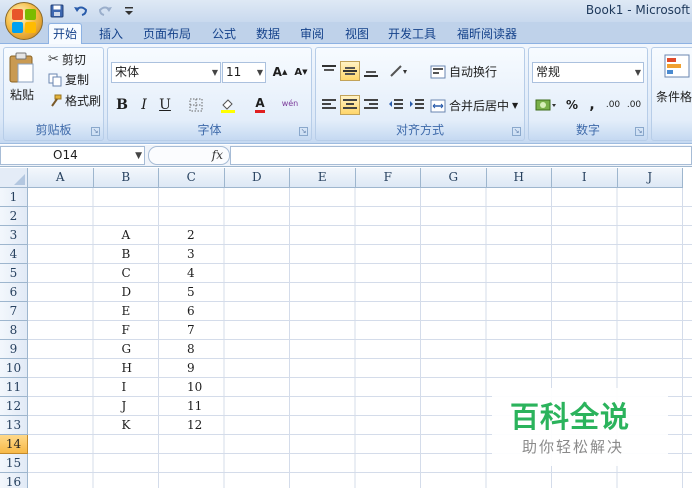  Describe the element at coordinates (474, 105) in the screenshot. I see `merge-center-button: 合并后居中 ▼` at that location.